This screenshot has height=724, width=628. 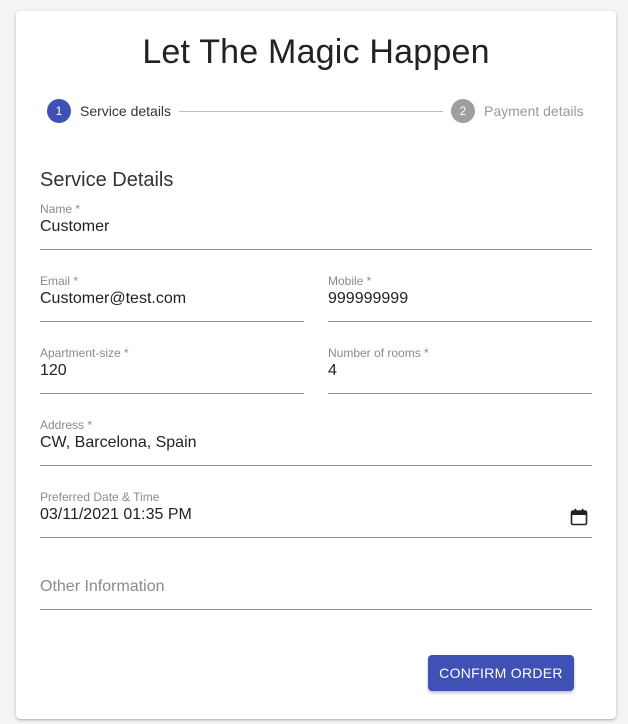 I want to click on mobile-input: 999999999, so click(x=368, y=299).